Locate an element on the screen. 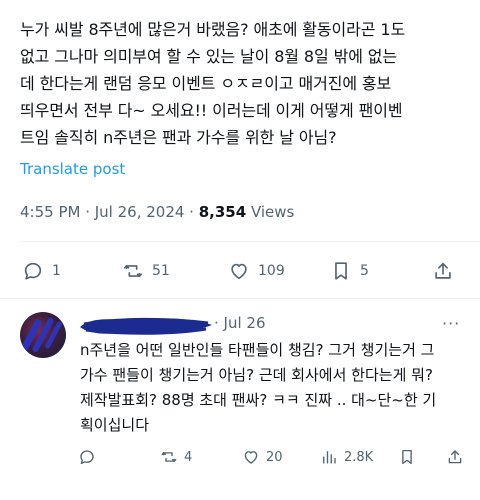 The width and height of the screenshot is (480, 500). post-meta: 4:55 PM · Jul 26, 2024 · 8,354 Views is located at coordinates (157, 212).